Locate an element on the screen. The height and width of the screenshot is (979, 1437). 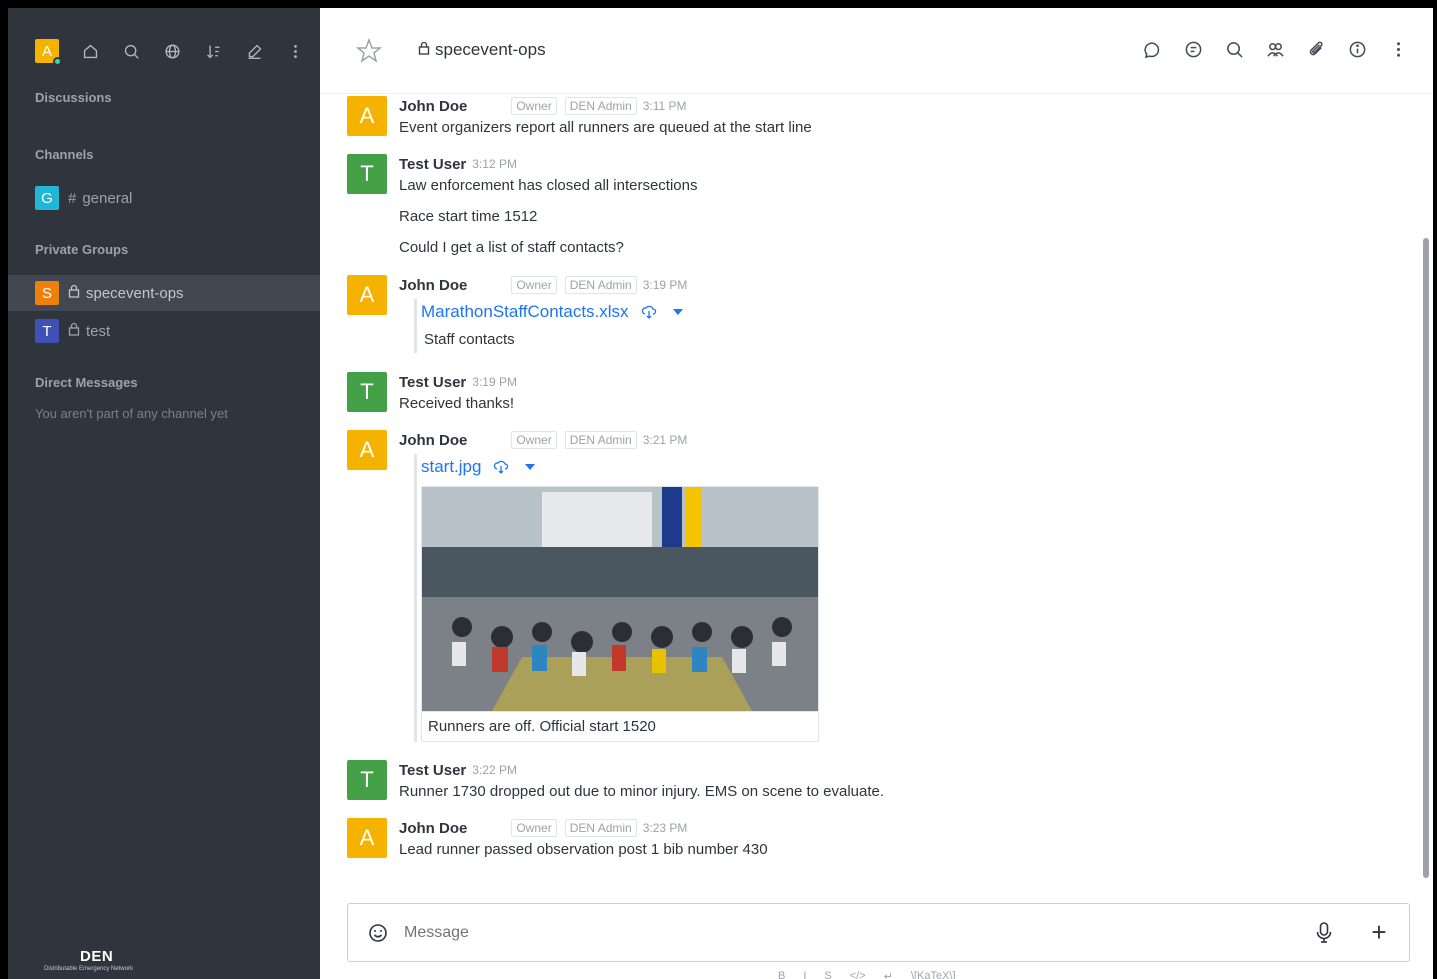
message-timestamp: 3:12 PM is located at coordinates (494, 164).